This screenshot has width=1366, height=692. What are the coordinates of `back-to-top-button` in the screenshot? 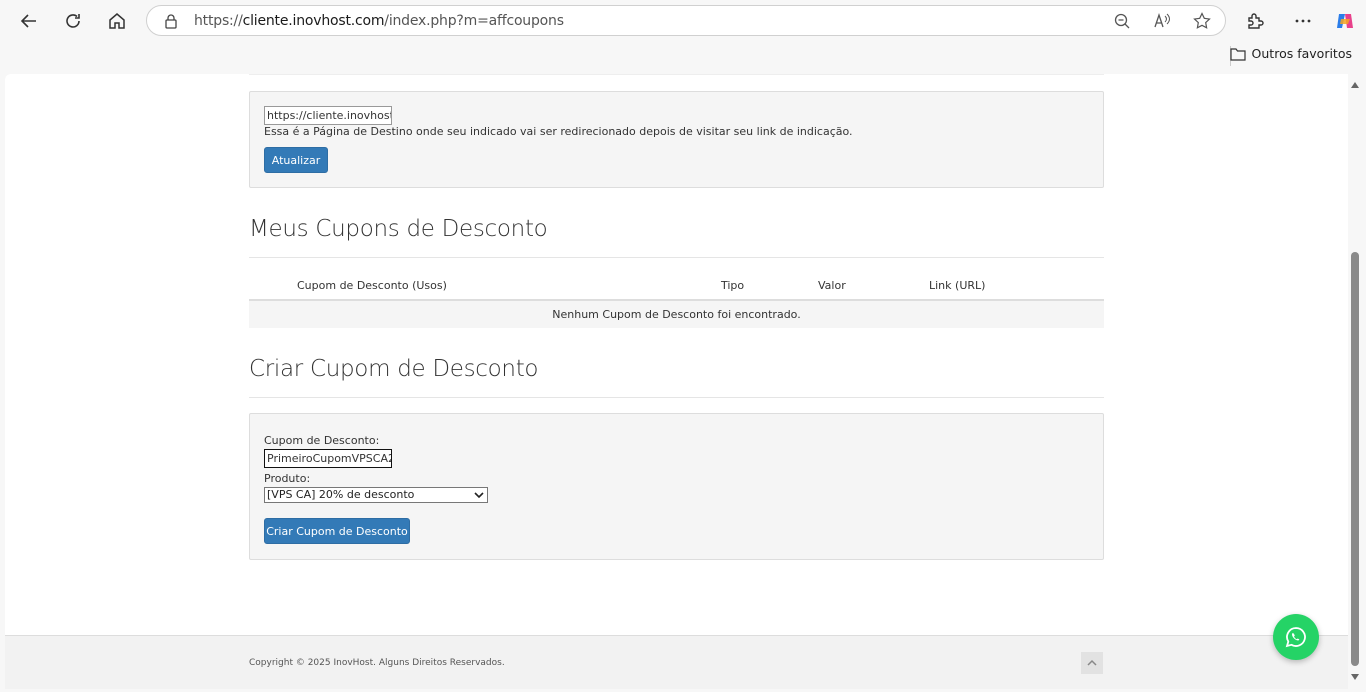 It's located at (1092, 663).